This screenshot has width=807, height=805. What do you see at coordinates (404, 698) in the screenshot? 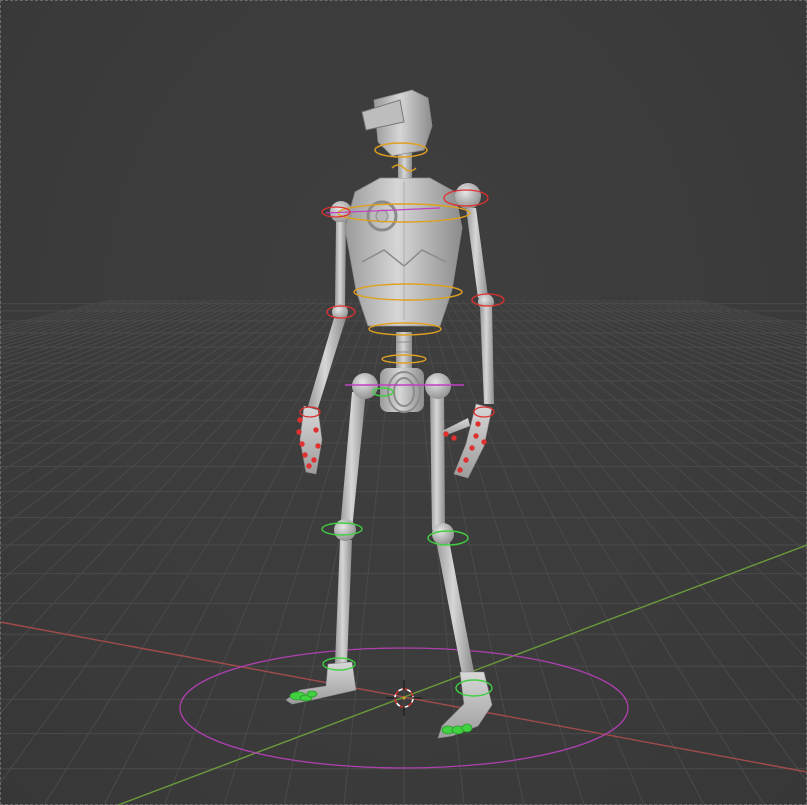
I see `3d-cursor-icon` at bounding box center [404, 698].